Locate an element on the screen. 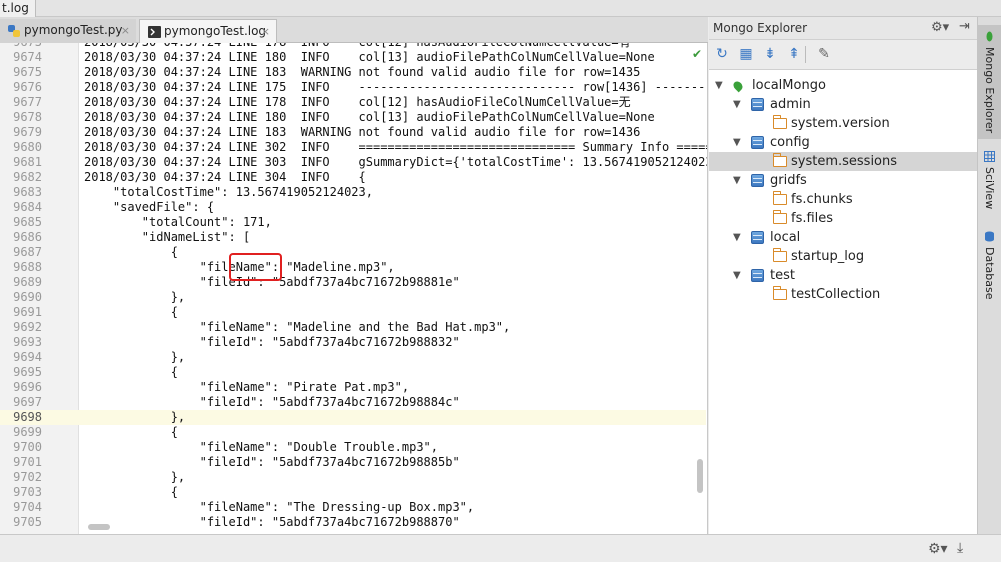 The image size is (1001, 562). editor-line: 9695 { is located at coordinates (353, 372).